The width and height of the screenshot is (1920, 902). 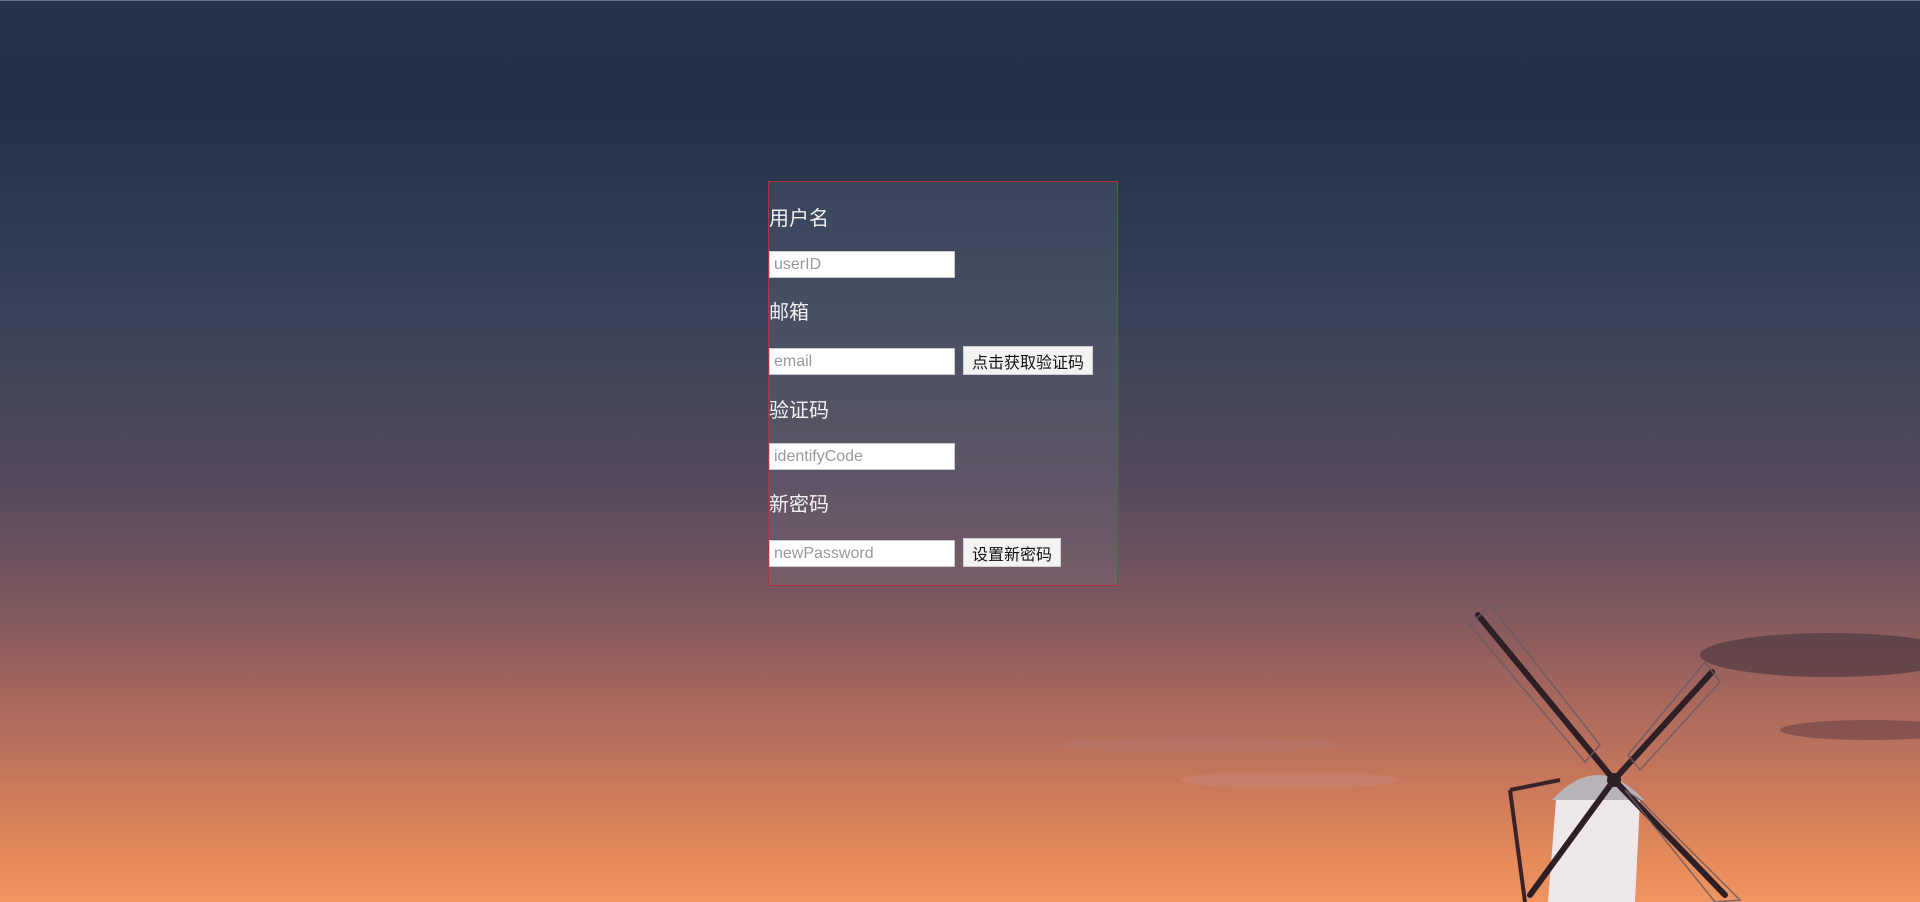 What do you see at coordinates (943, 383) in the screenshot?
I see `reset-password-panel: 用户名 邮箱 点击获取验证码 验证码 新密码 设置新密码` at bounding box center [943, 383].